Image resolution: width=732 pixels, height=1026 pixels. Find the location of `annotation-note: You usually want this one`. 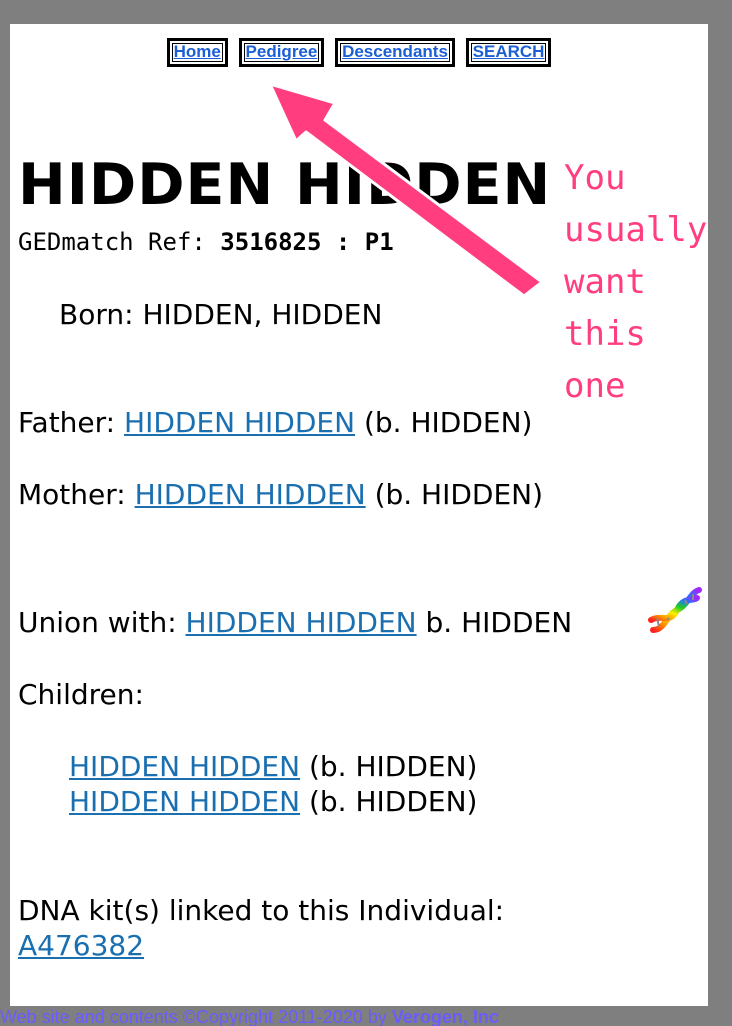

annotation-note: You usually want this one is located at coordinates (646, 282).